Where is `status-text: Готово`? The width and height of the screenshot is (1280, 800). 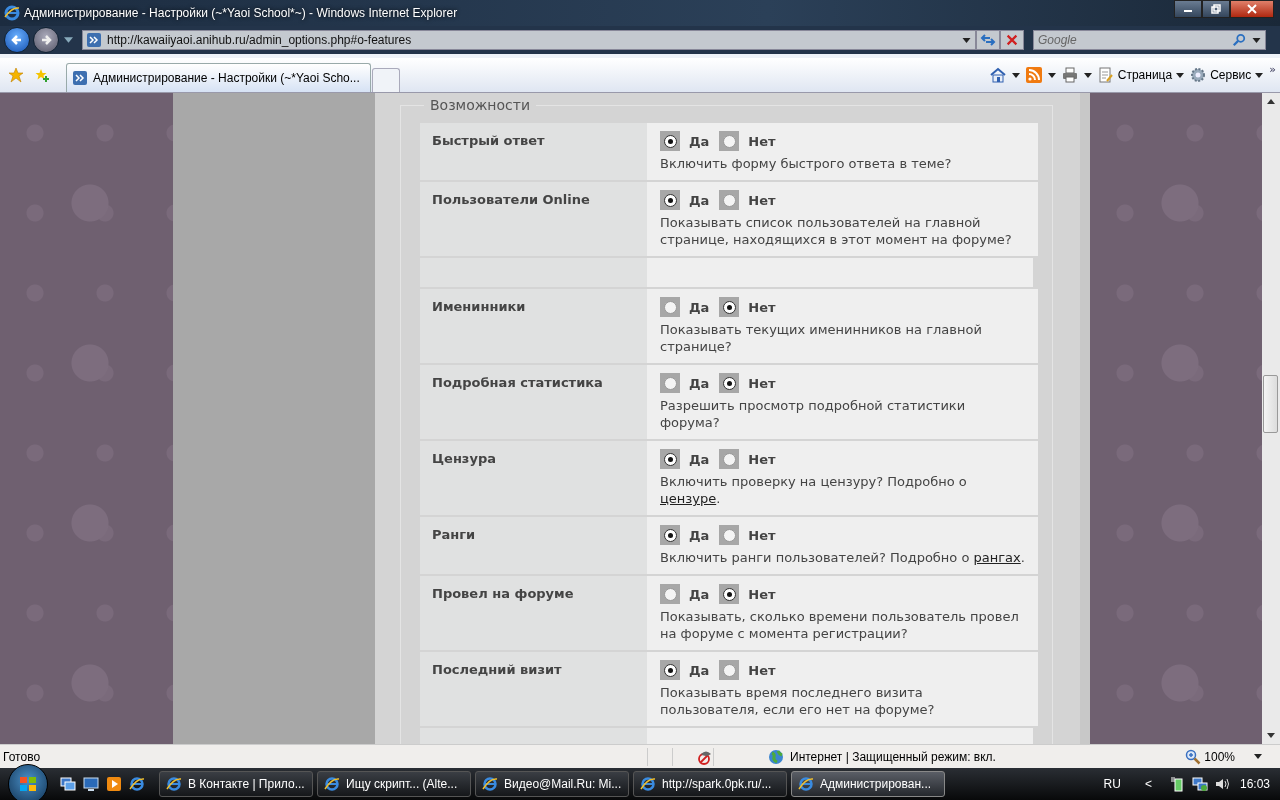
status-text: Готово is located at coordinates (22, 756).